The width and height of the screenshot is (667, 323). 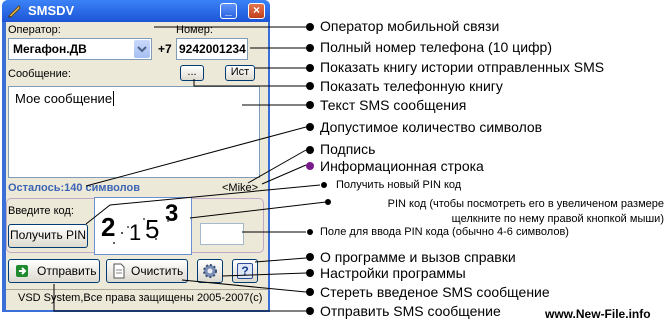 I want to click on annotation-chars: Допустимое количество символов, so click(x=431, y=127).